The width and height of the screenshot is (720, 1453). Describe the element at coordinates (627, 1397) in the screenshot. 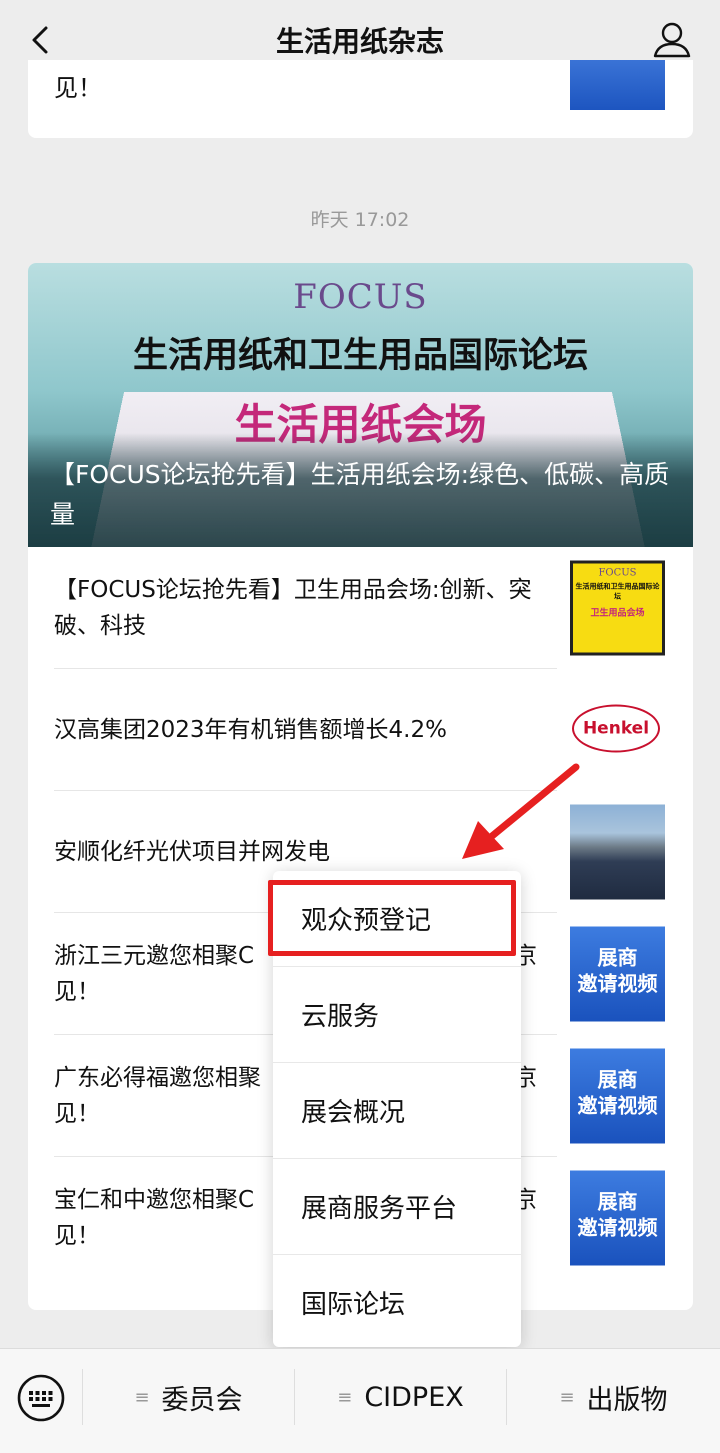

I see `tab-label: 出版物` at that location.